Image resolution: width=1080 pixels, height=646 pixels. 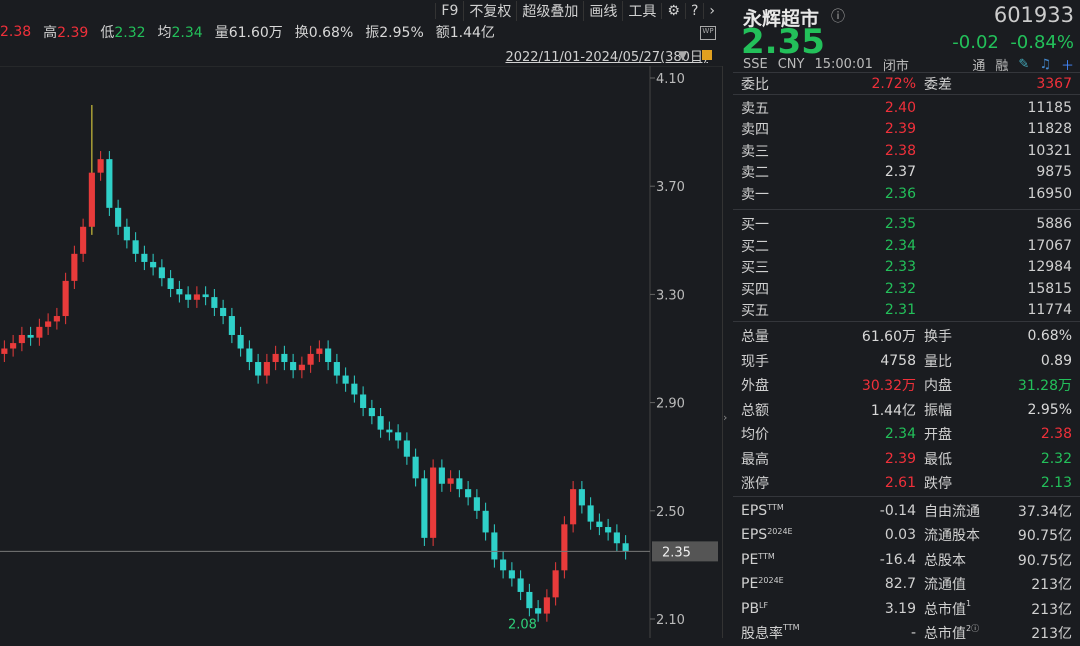 I want to click on y-tick-label: 2.90, so click(x=670, y=404).